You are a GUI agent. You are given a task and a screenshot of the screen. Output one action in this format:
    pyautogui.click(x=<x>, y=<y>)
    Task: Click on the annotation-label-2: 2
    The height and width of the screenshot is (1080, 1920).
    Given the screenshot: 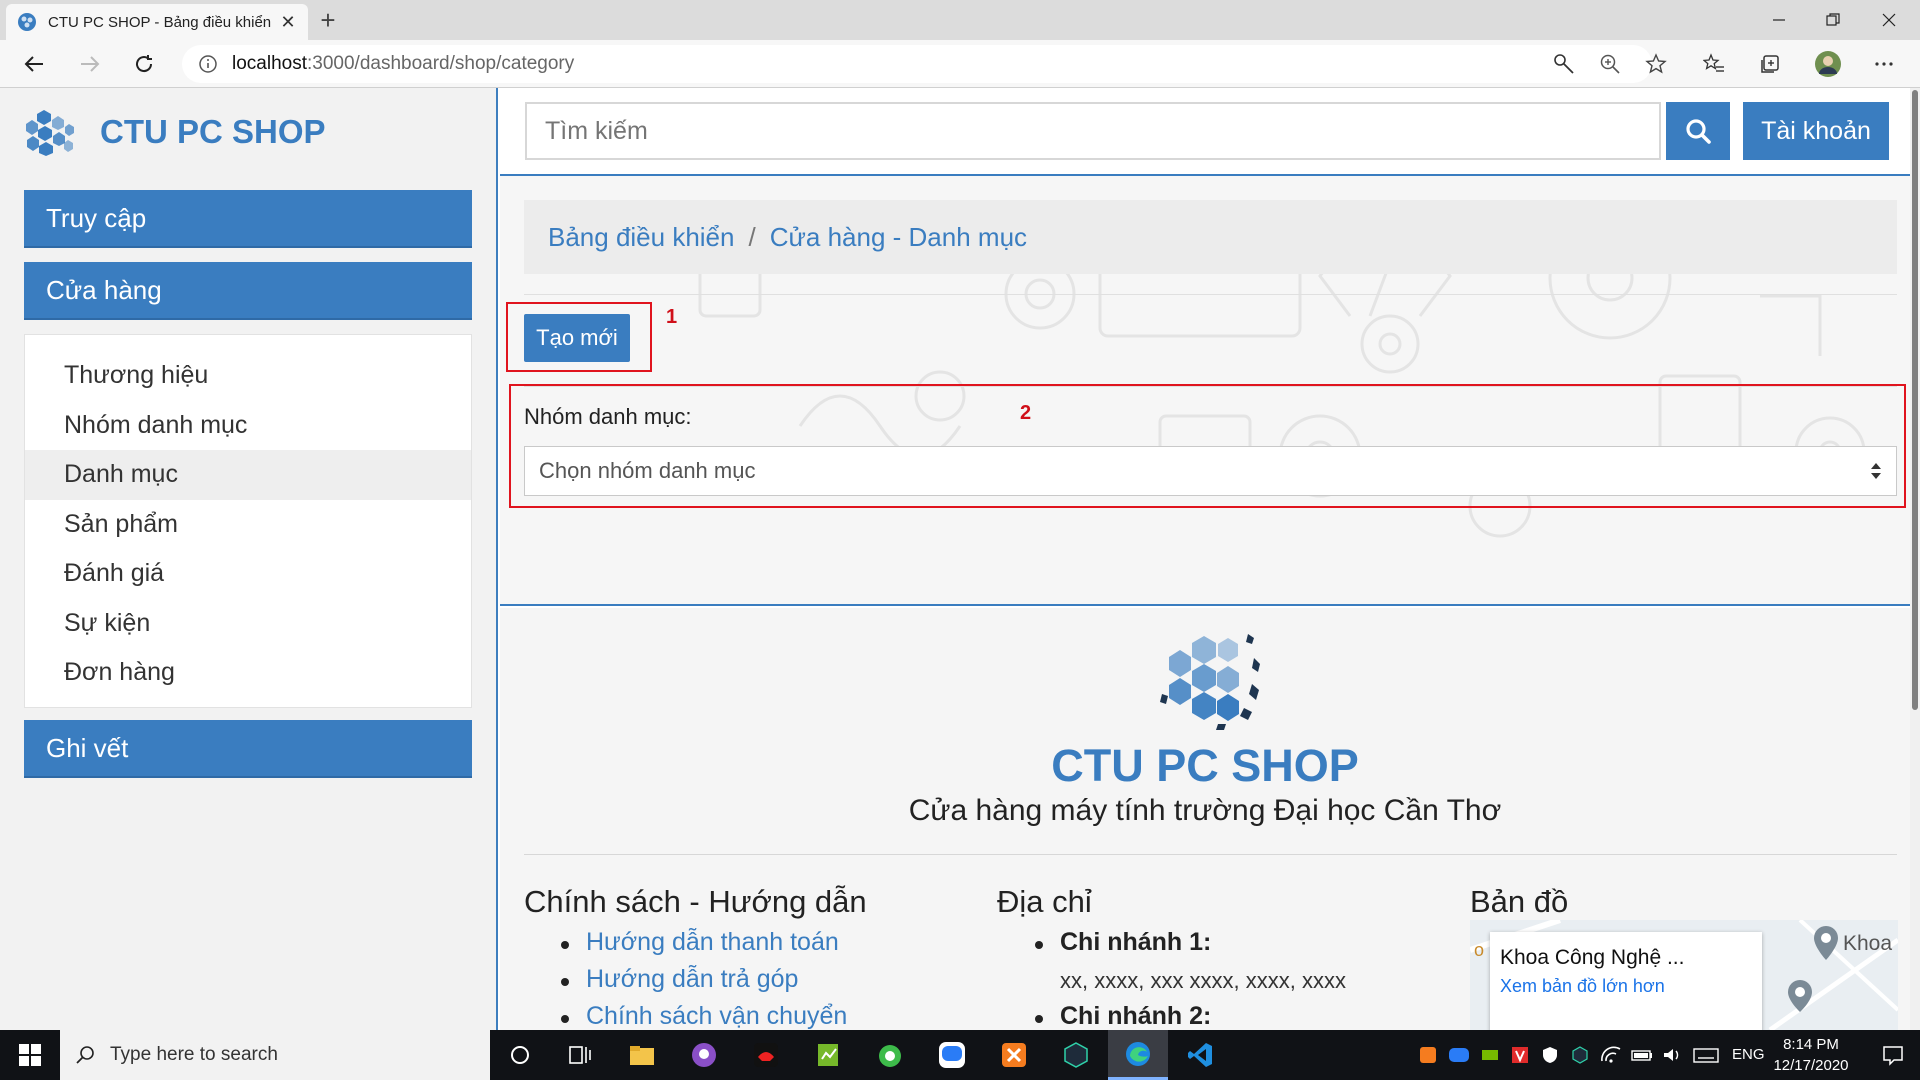 What is the action you would take?
    pyautogui.click(x=1026, y=413)
    